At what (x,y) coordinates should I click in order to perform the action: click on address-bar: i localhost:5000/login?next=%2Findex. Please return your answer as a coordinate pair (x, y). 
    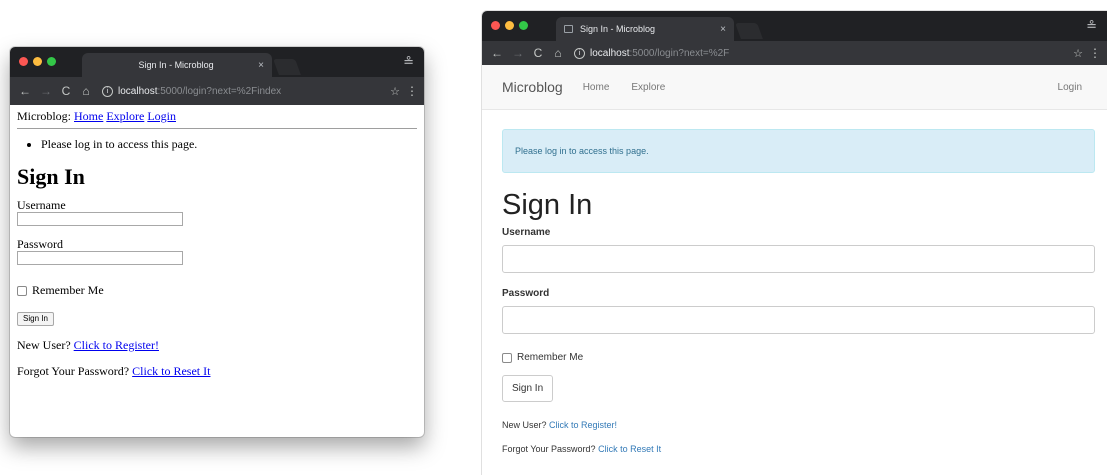
    Looking at the image, I should click on (241, 91).